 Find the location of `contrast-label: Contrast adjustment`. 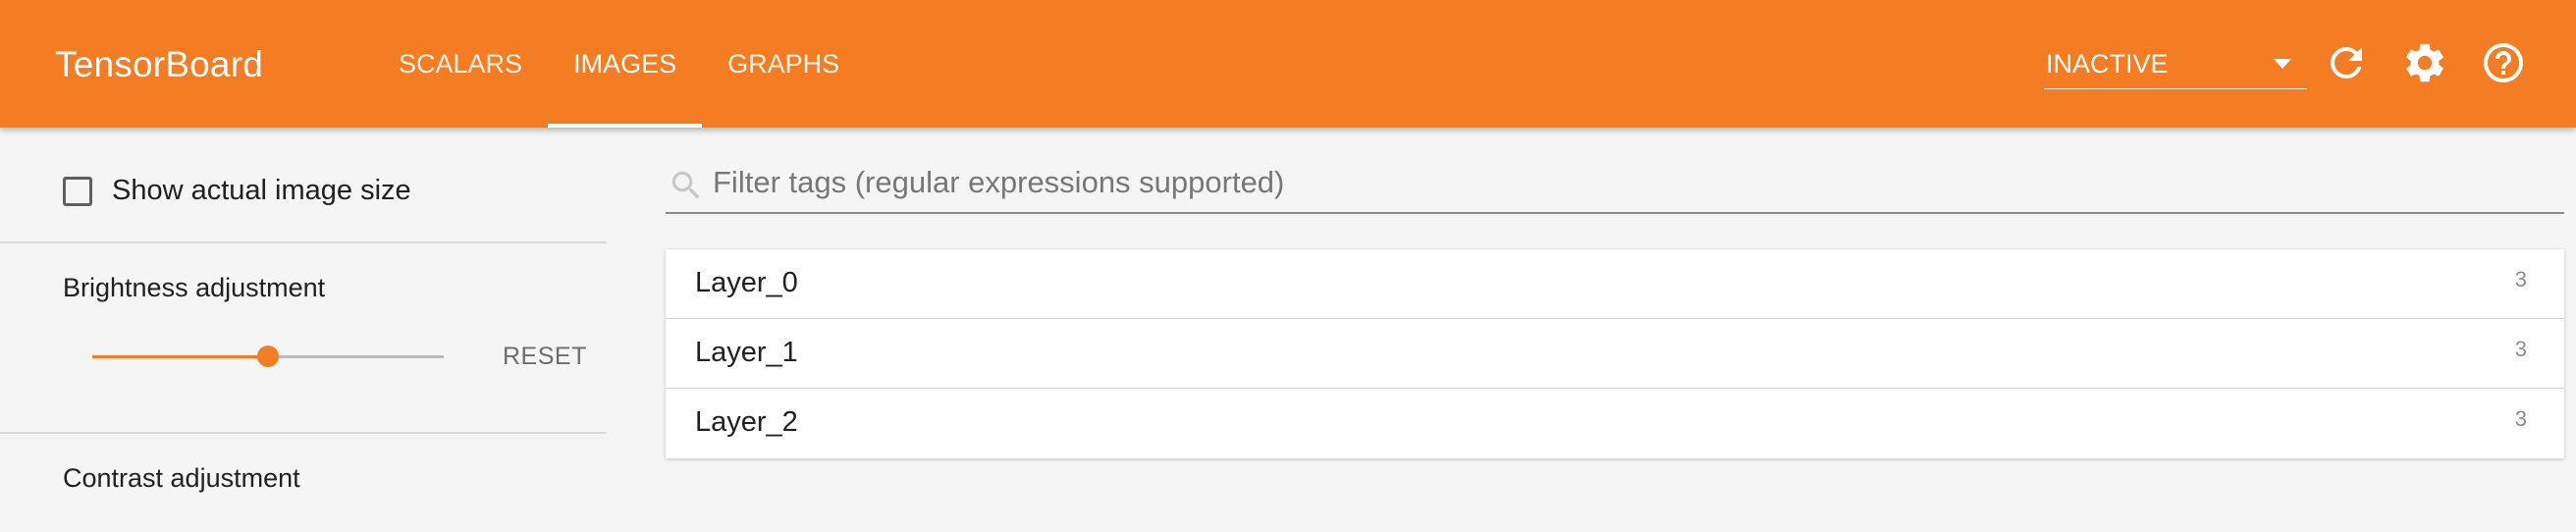

contrast-label: Contrast adjustment is located at coordinates (181, 478).